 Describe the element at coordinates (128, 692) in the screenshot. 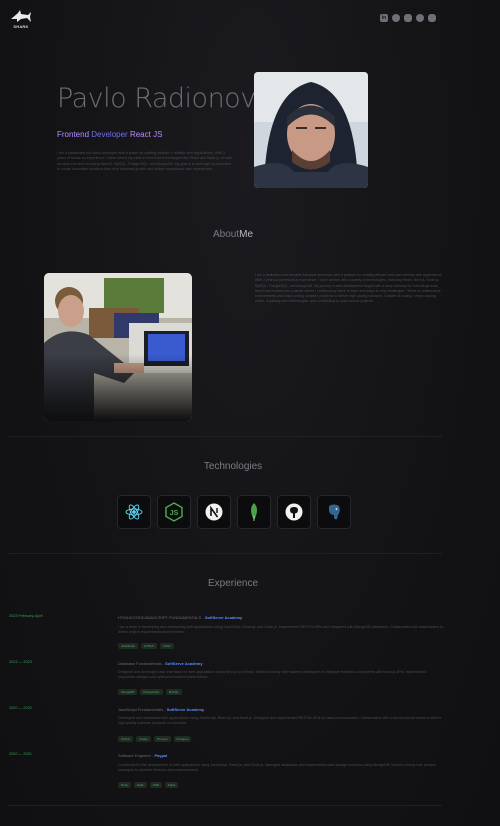

I see `tag: MongoDB` at that location.